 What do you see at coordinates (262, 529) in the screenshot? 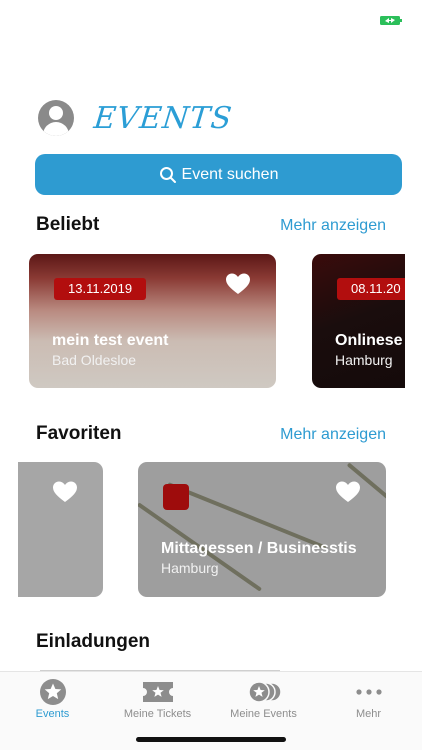
I see `favorite-card: Mittagessen / Businesstis Hamburg` at bounding box center [262, 529].